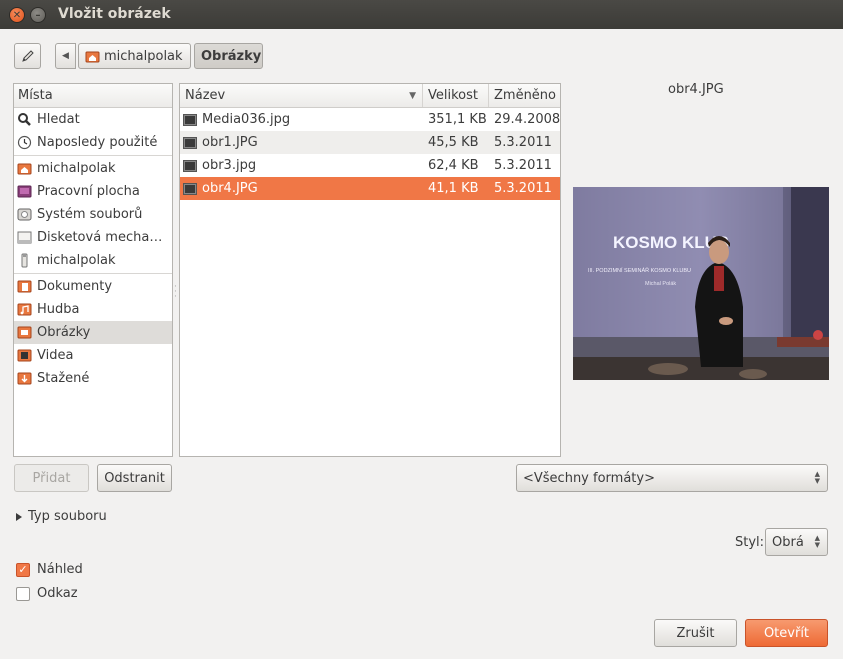 Image resolution: width=843 pixels, height=659 pixels. I want to click on desktop-icon, so click(24, 191).